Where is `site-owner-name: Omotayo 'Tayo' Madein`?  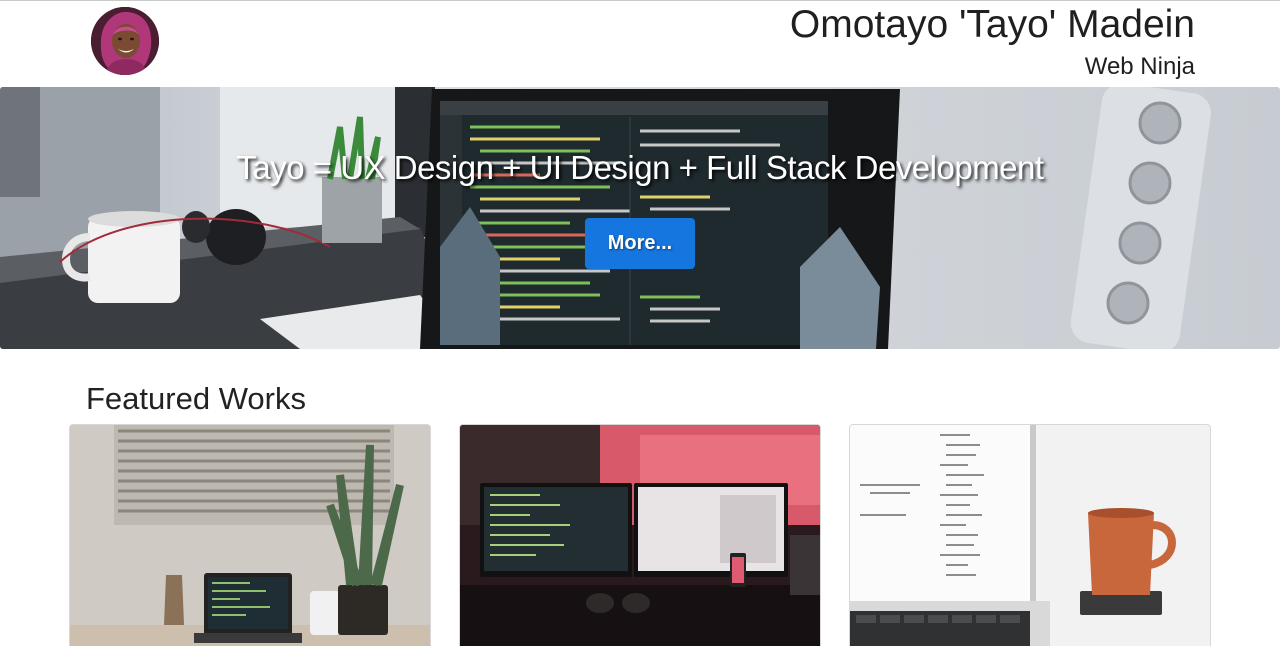
site-owner-name: Omotayo 'Tayo' Madein is located at coordinates (992, 24).